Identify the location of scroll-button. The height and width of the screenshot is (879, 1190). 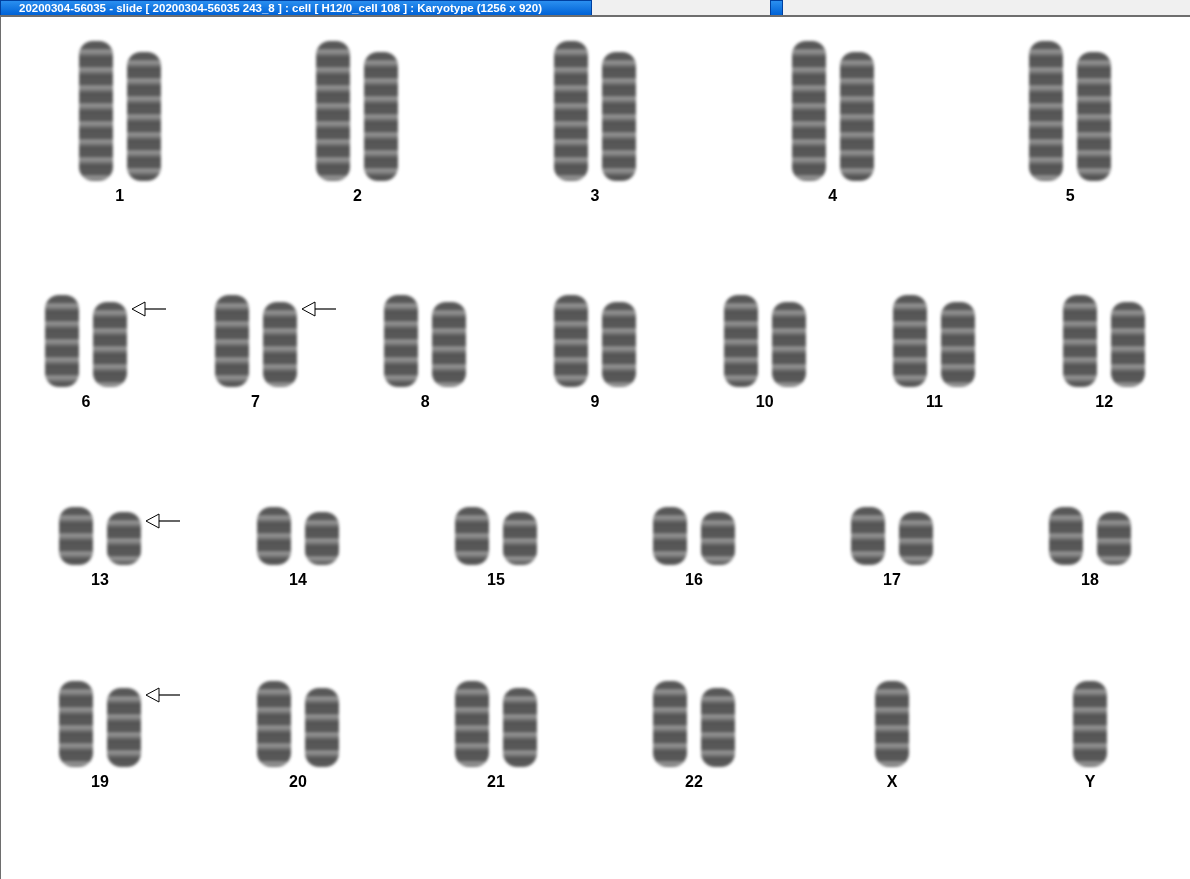
(776, 7).